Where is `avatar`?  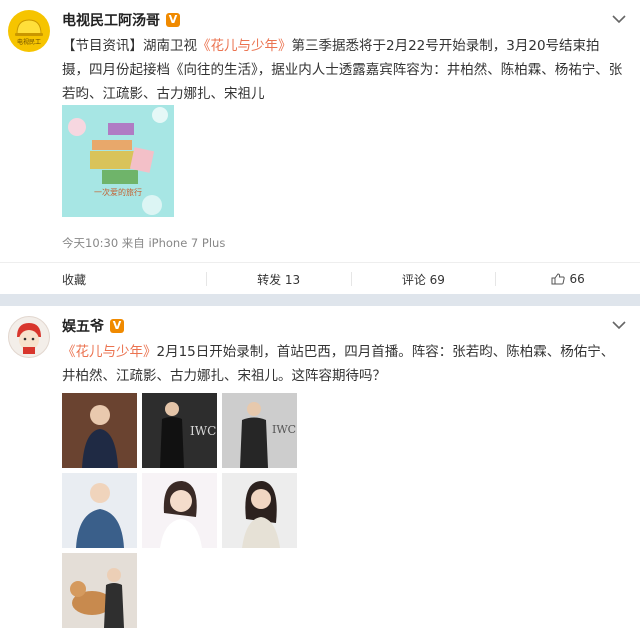
avatar is located at coordinates (29, 337).